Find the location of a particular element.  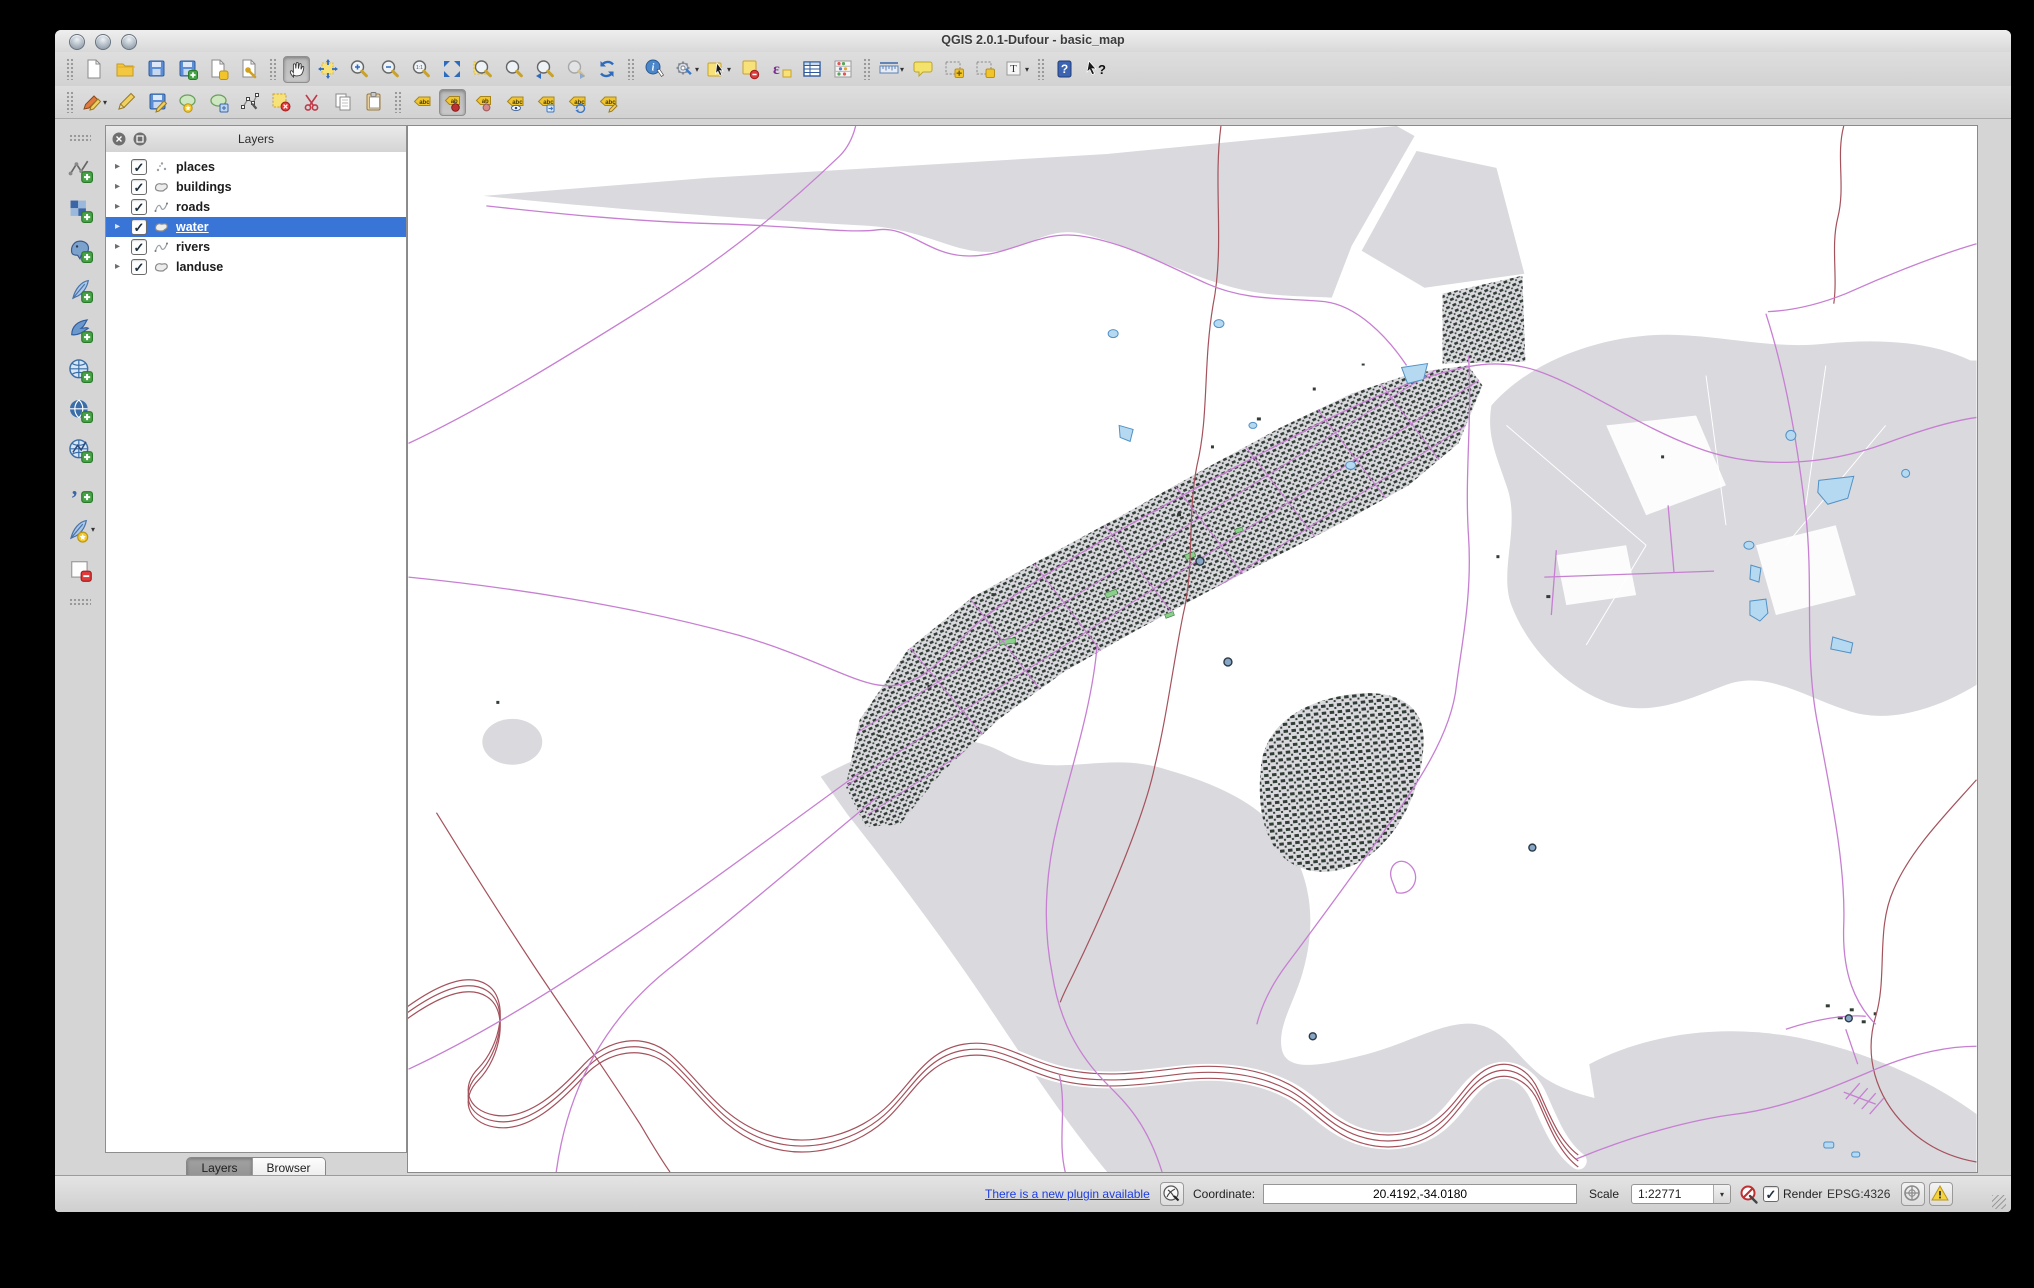

zoom-to-layer-button is located at coordinates (513, 69).